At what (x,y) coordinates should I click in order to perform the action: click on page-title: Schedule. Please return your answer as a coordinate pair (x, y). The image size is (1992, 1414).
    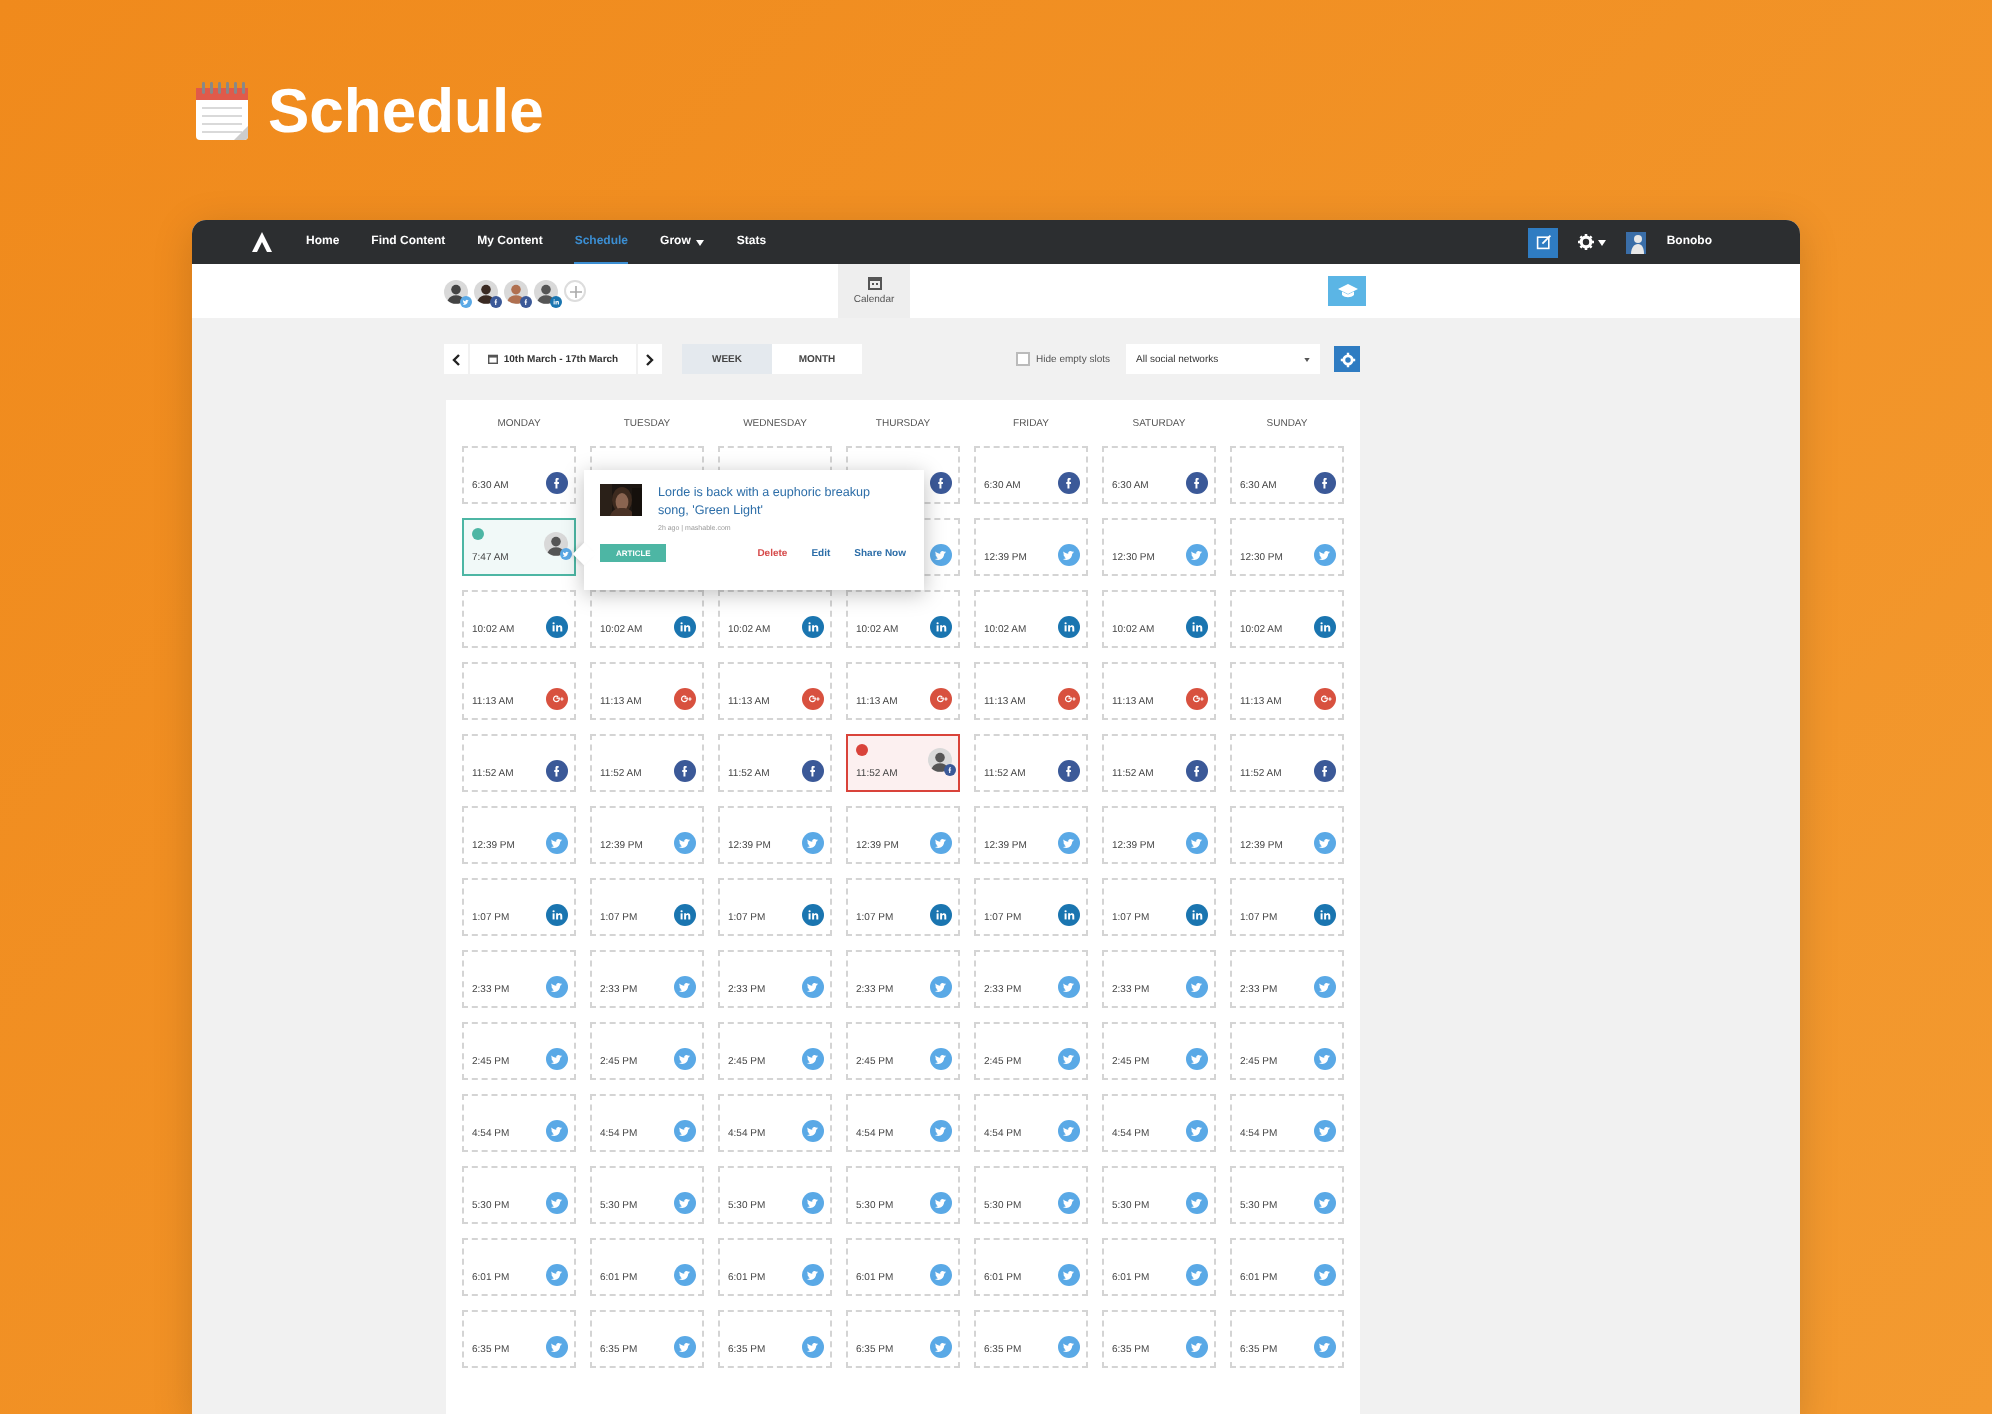
    Looking at the image, I should click on (406, 112).